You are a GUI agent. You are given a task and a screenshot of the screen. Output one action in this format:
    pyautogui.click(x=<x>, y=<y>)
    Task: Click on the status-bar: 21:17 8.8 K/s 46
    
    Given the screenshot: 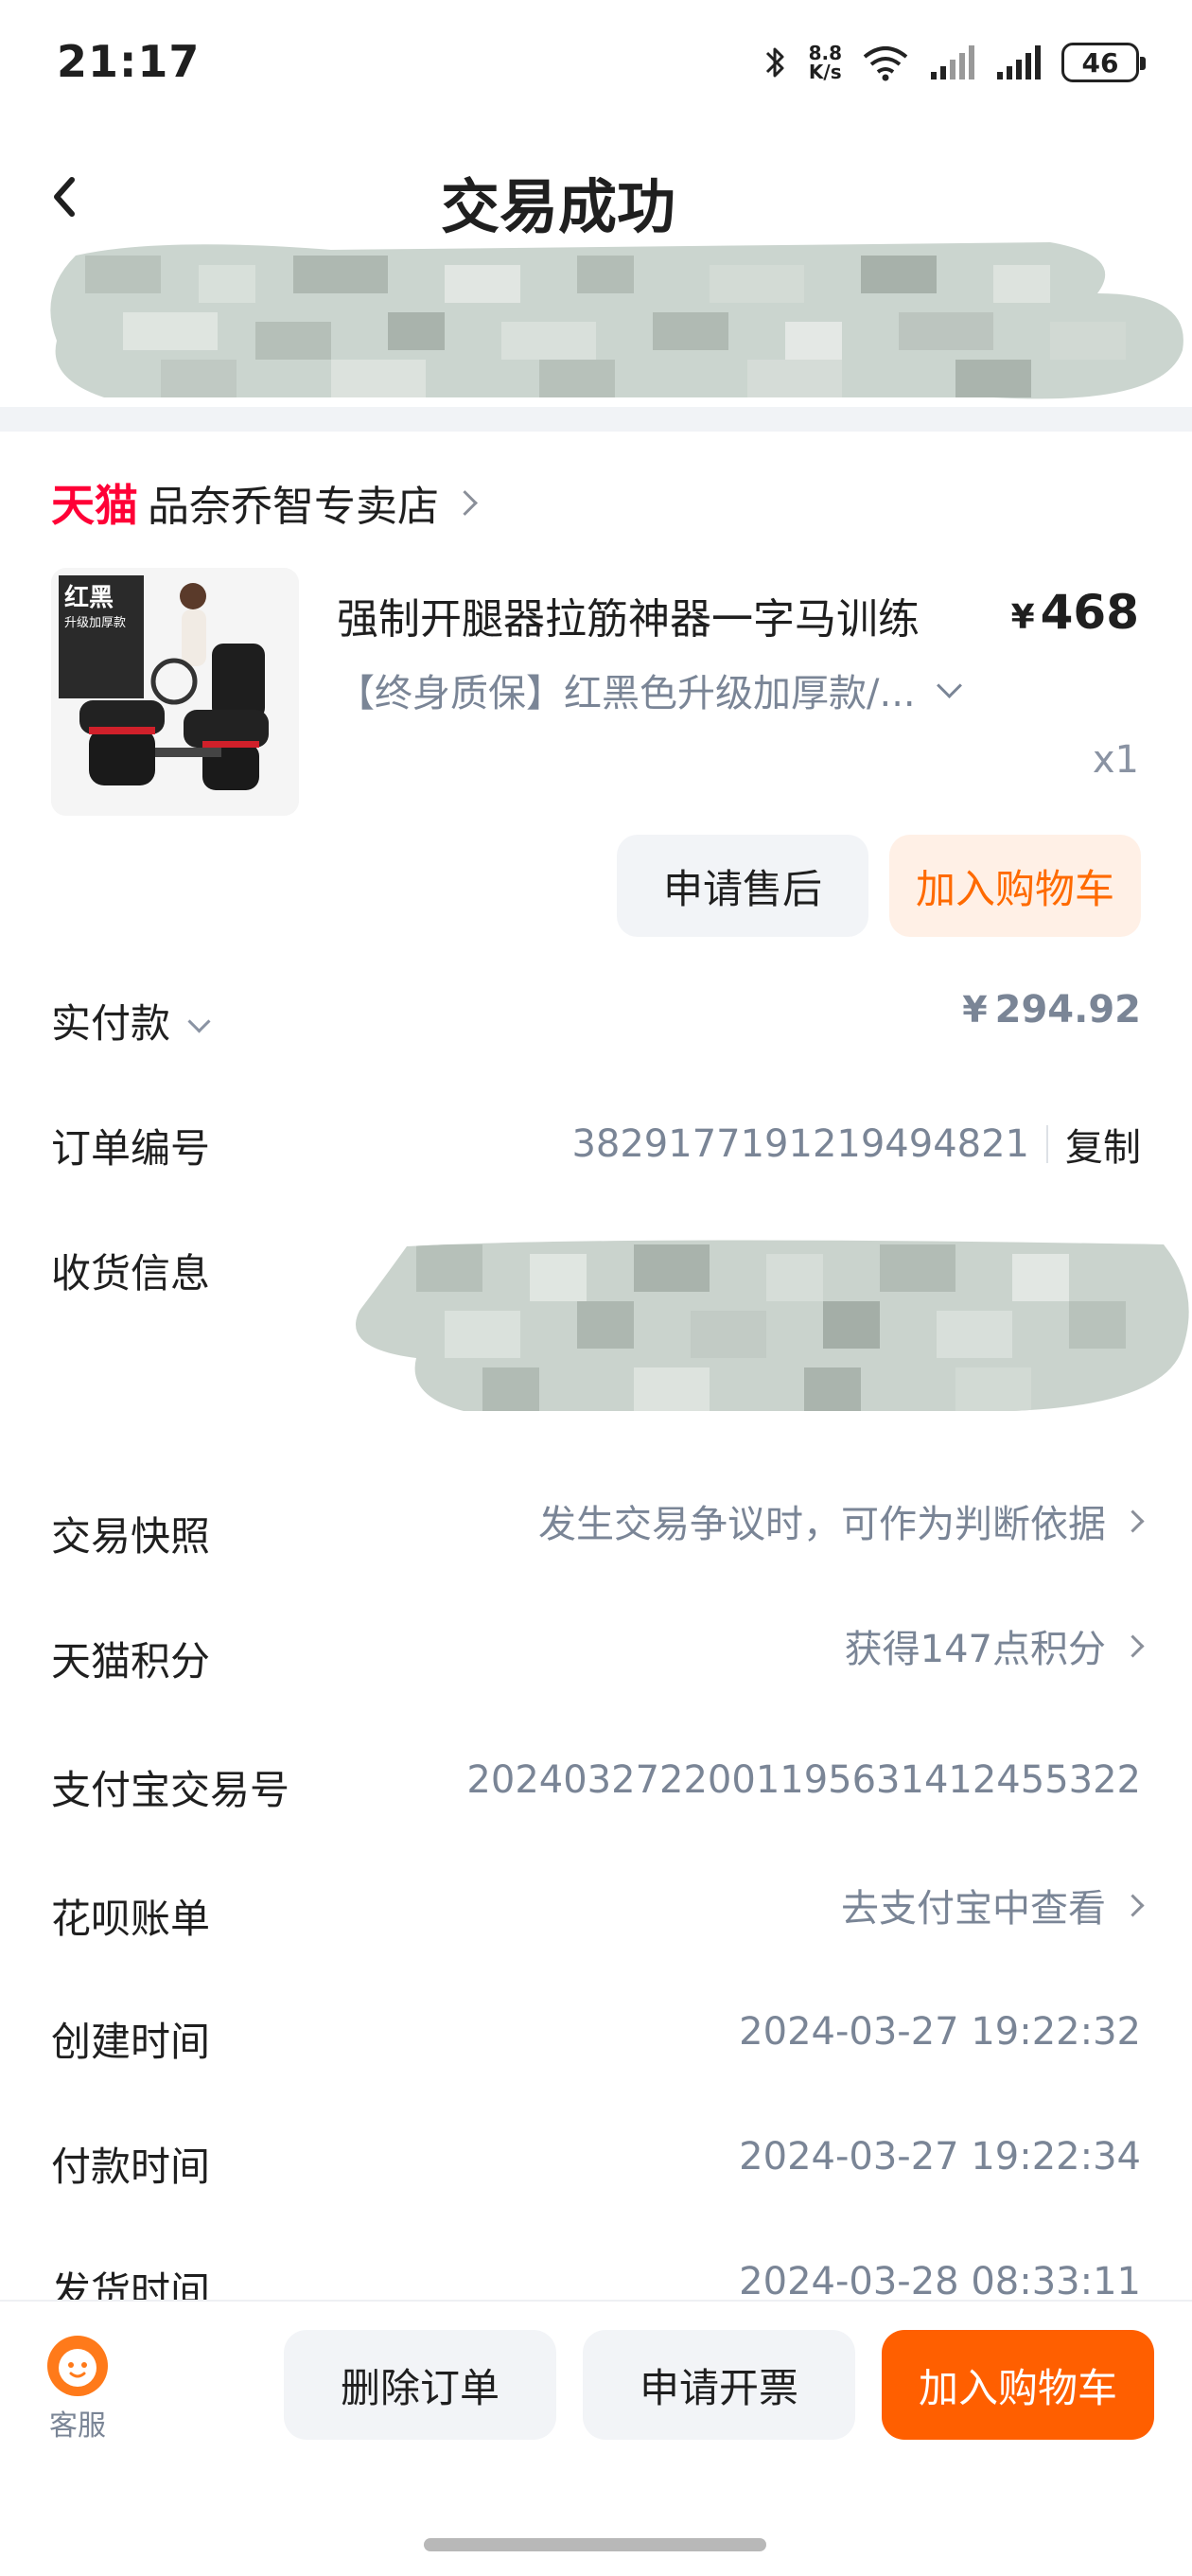 What is the action you would take?
    pyautogui.click(x=596, y=66)
    